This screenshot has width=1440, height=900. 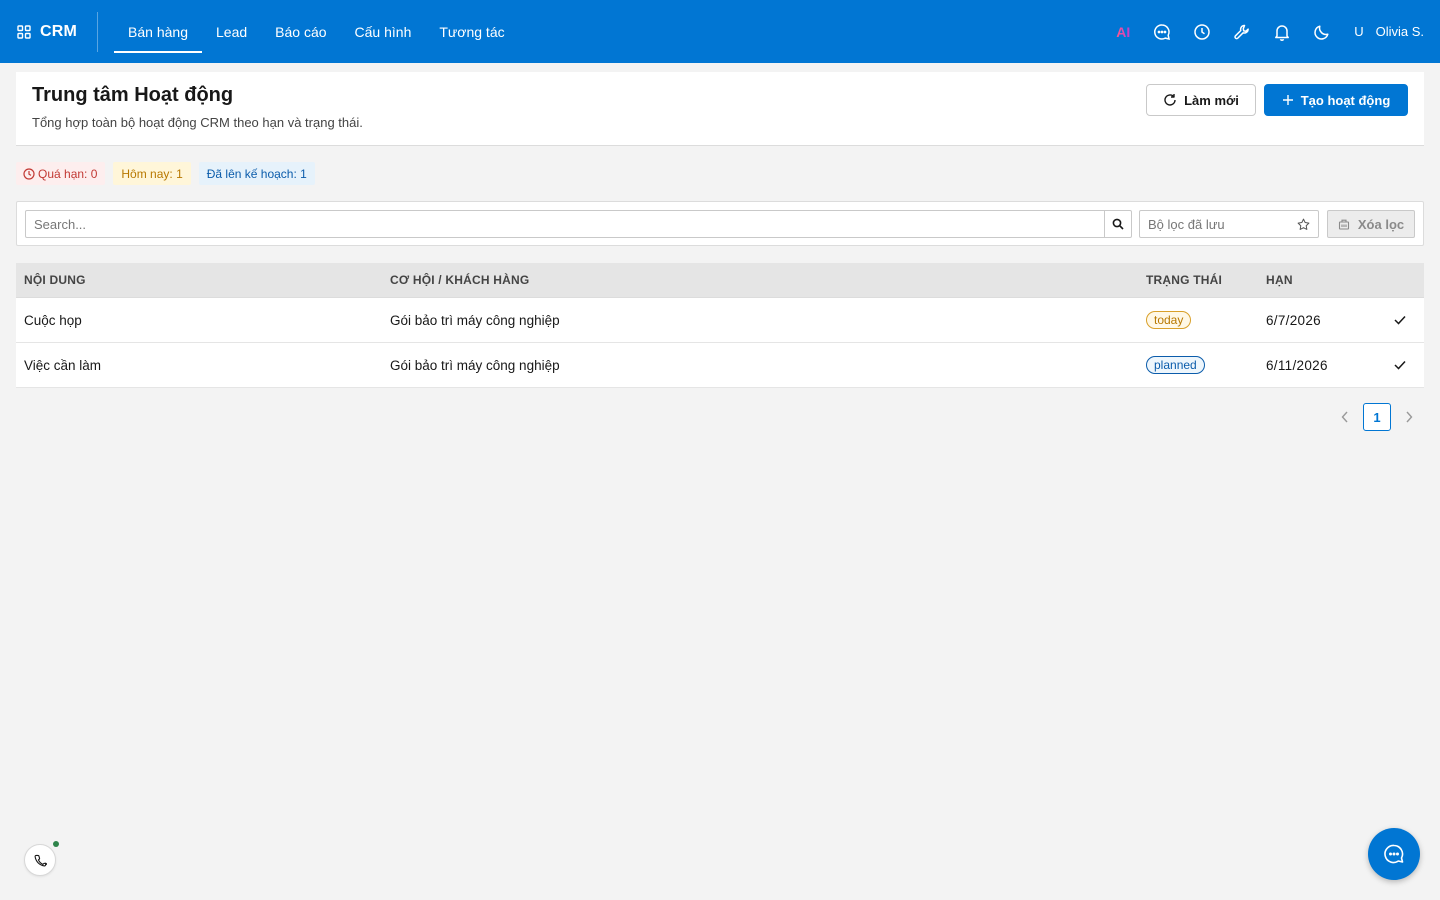 What do you see at coordinates (1186, 224) in the screenshot?
I see `saved-filter-placeholder: Bộ lọc đã lưu` at bounding box center [1186, 224].